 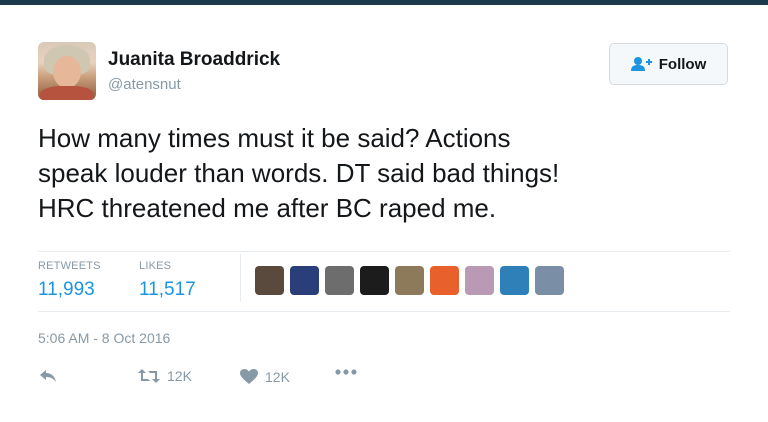 I want to click on divider-bottom, so click(x=384, y=311).